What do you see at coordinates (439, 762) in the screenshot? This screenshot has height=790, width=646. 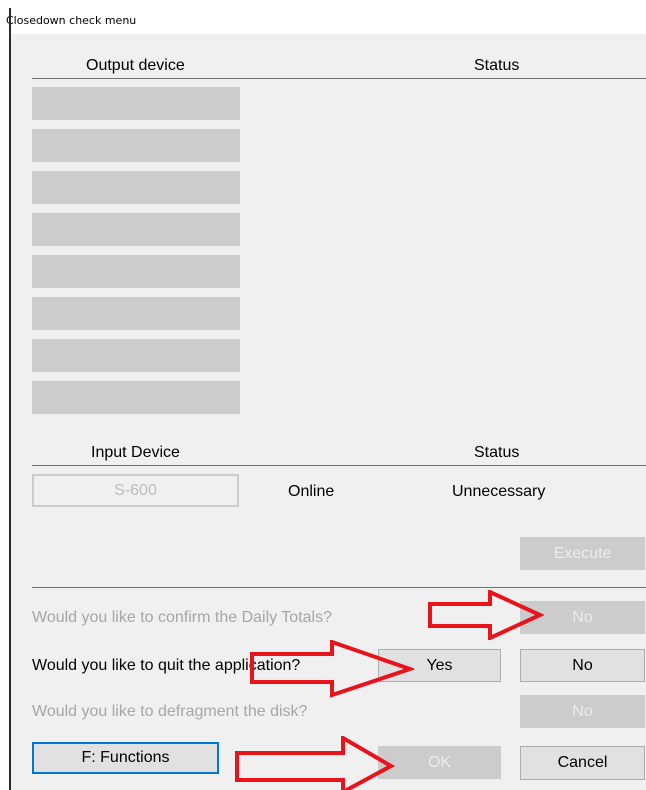 I see `ok-button: OK` at bounding box center [439, 762].